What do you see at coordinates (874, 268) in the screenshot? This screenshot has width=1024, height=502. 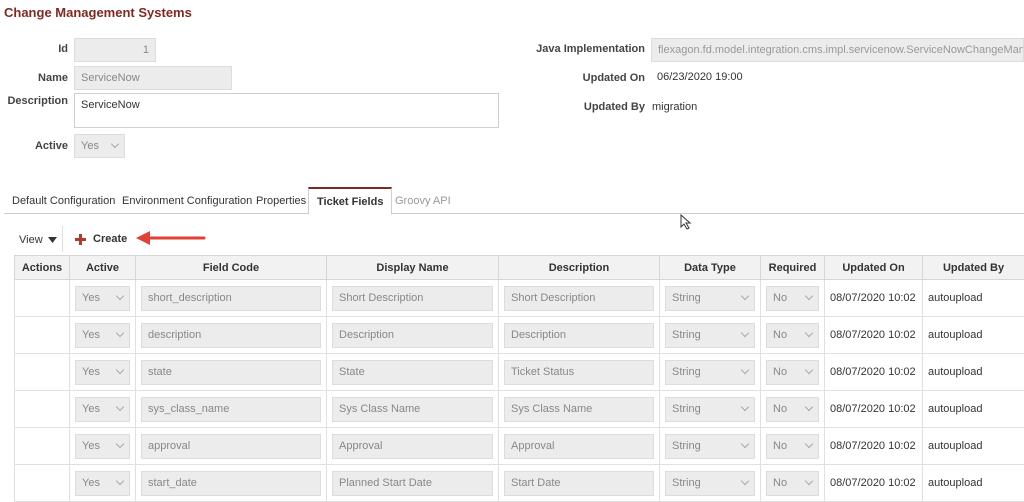 I see `column-header-updated-on: Updated On` at bounding box center [874, 268].